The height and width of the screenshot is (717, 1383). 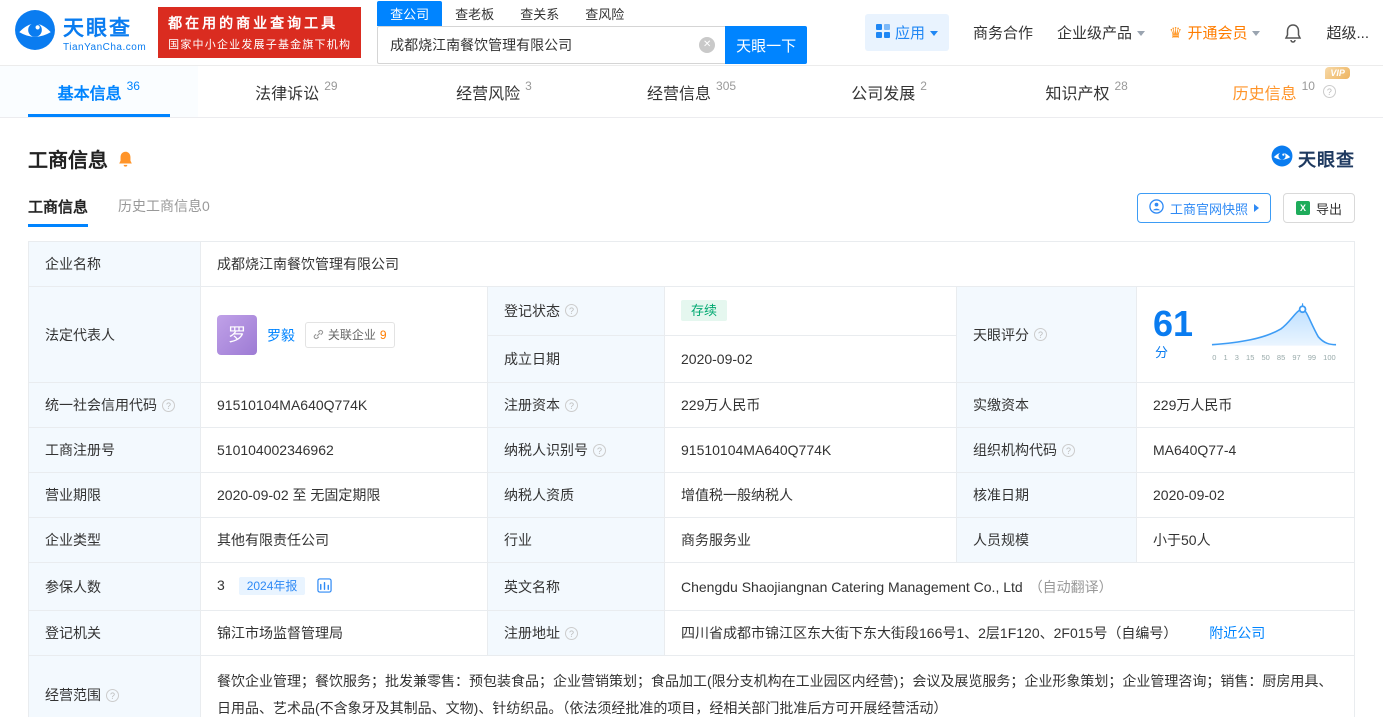 What do you see at coordinates (410, 13) in the screenshot?
I see `search-tab-company: 查公司` at bounding box center [410, 13].